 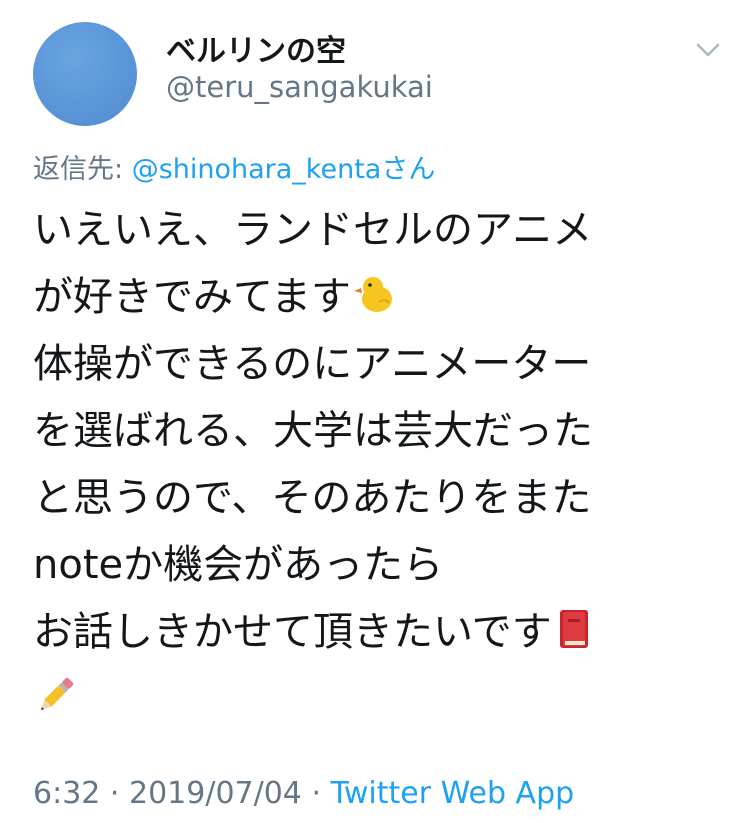 What do you see at coordinates (238, 565) in the screenshot?
I see `tweet-line: noteか機会があったら` at bounding box center [238, 565].